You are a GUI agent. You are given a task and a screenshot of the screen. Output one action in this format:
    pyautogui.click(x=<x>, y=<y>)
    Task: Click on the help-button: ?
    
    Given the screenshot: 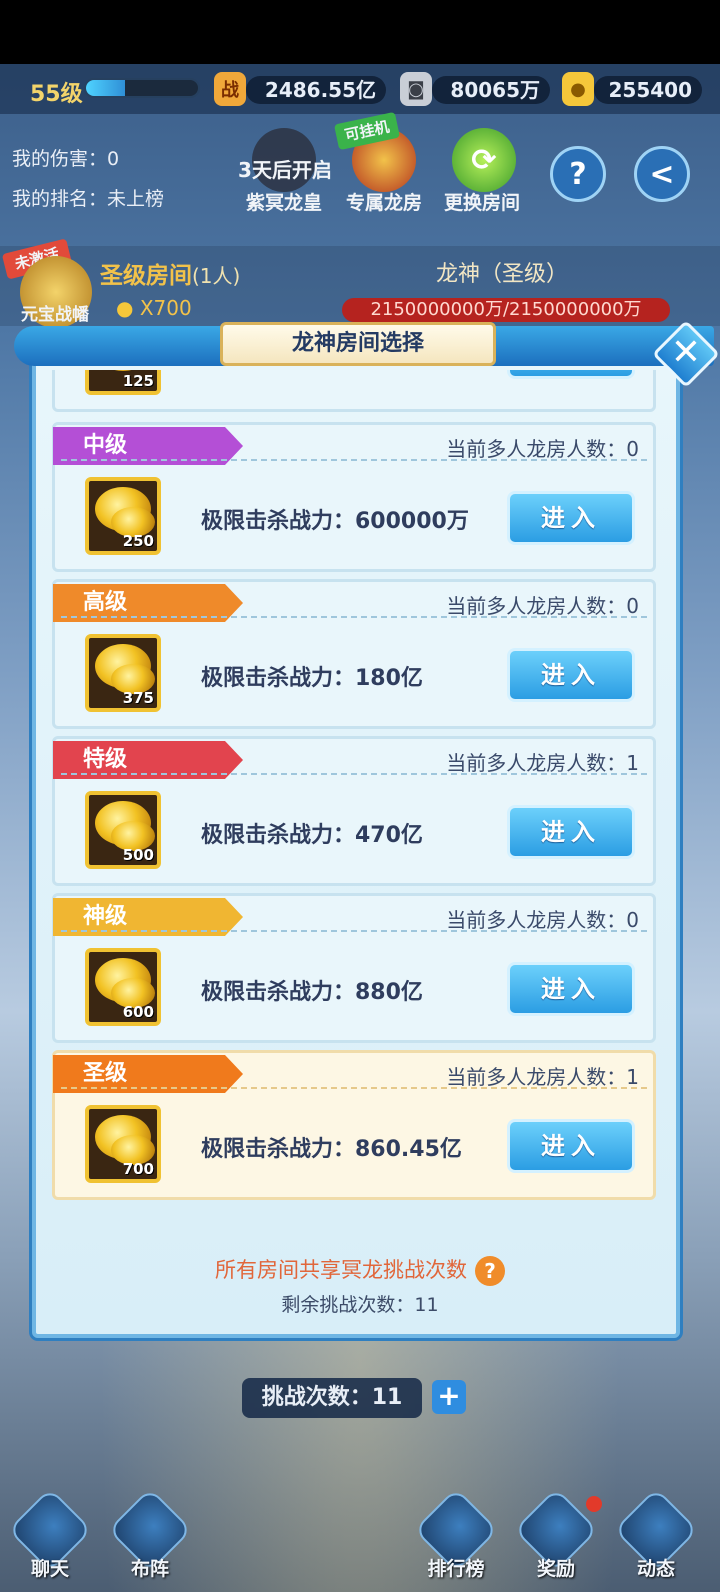 What is the action you would take?
    pyautogui.click(x=578, y=174)
    